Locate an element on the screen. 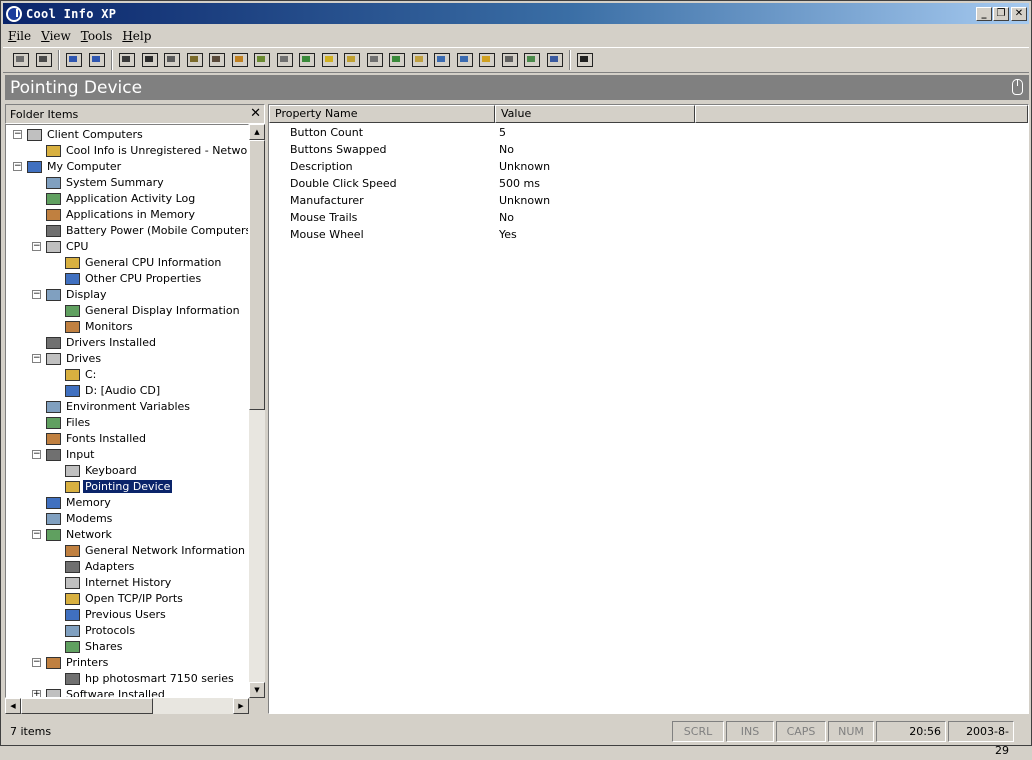  close-button: ✕ is located at coordinates (1019, 13).